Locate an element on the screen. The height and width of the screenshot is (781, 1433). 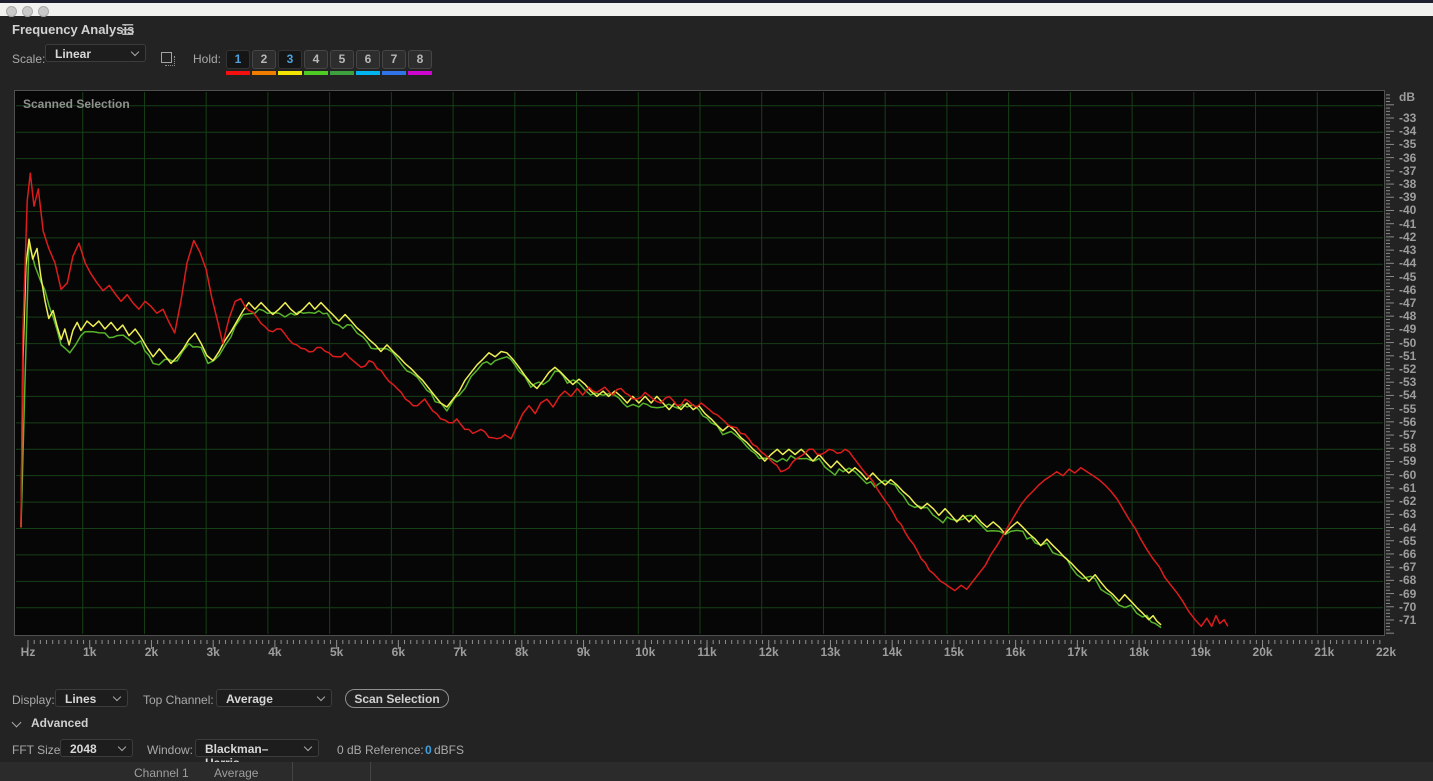
hold-button-7: 7 is located at coordinates (394, 59).